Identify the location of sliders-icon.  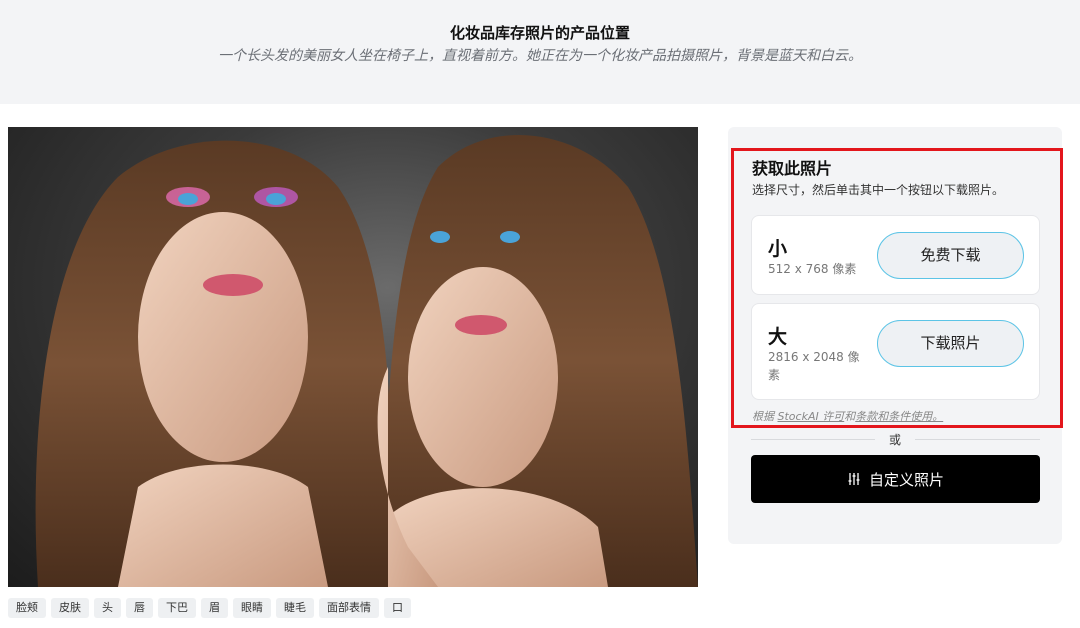
(854, 479).